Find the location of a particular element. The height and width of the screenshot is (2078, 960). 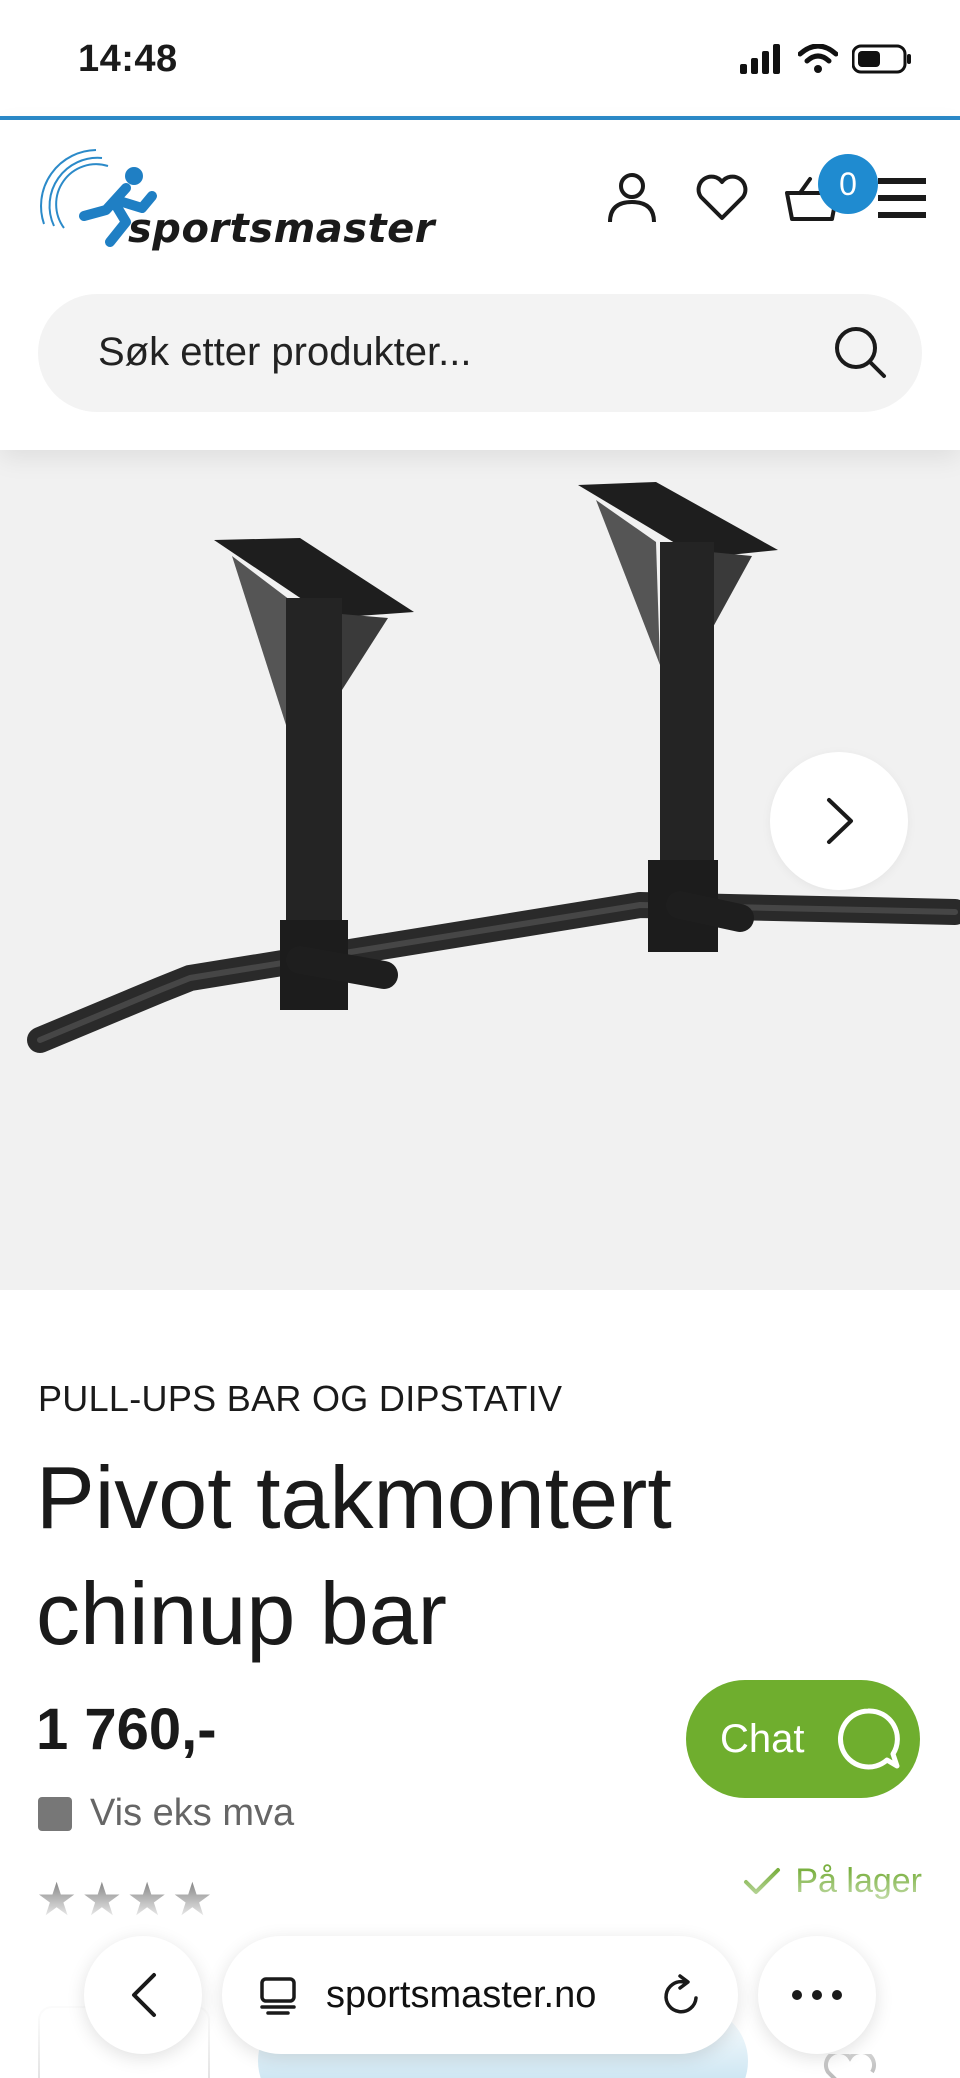

wifi-icon is located at coordinates (818, 58).